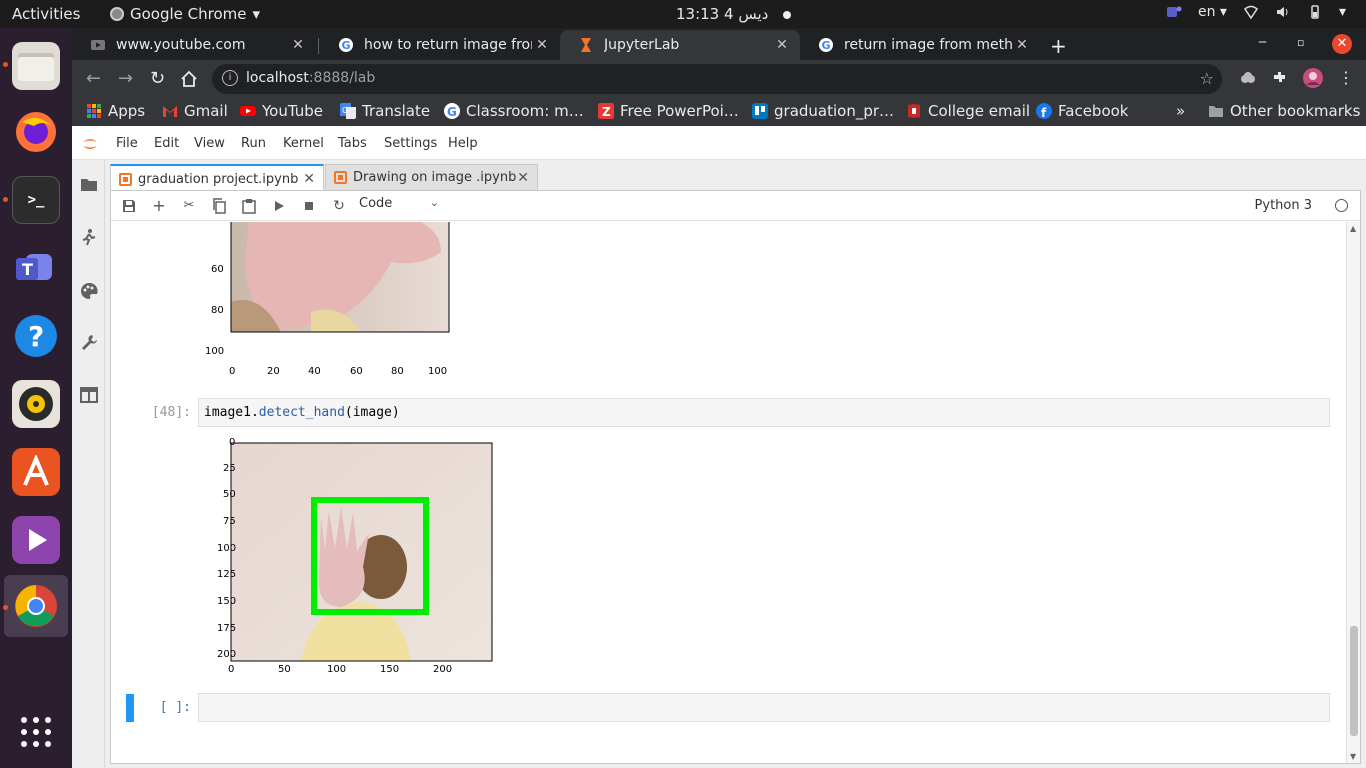  Describe the element at coordinates (440, 45) in the screenshot. I see `chrome-tab-how-to-return: G how to return image from ✕` at that location.